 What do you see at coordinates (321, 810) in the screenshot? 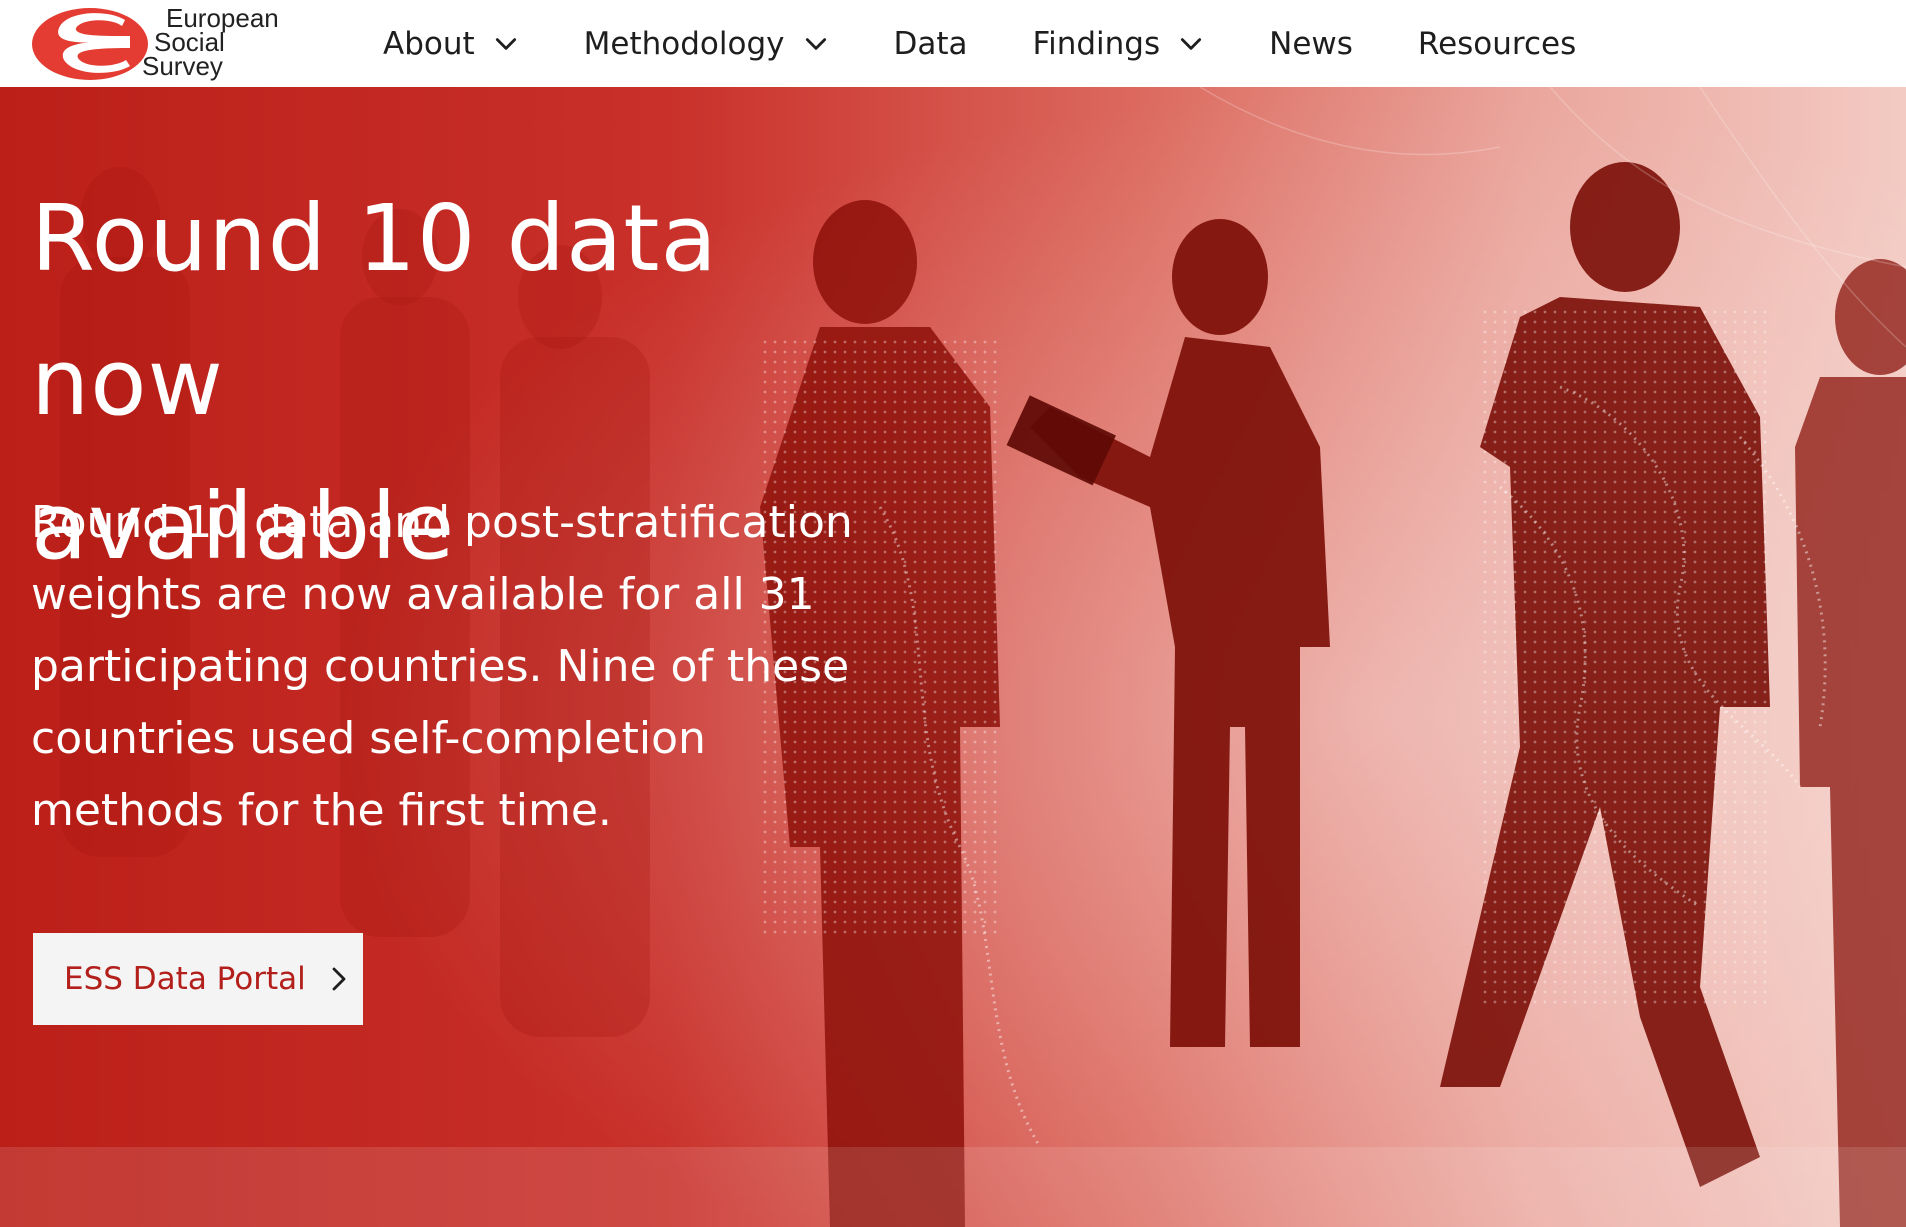
I see `hero-description-line: methods for the first time.` at bounding box center [321, 810].